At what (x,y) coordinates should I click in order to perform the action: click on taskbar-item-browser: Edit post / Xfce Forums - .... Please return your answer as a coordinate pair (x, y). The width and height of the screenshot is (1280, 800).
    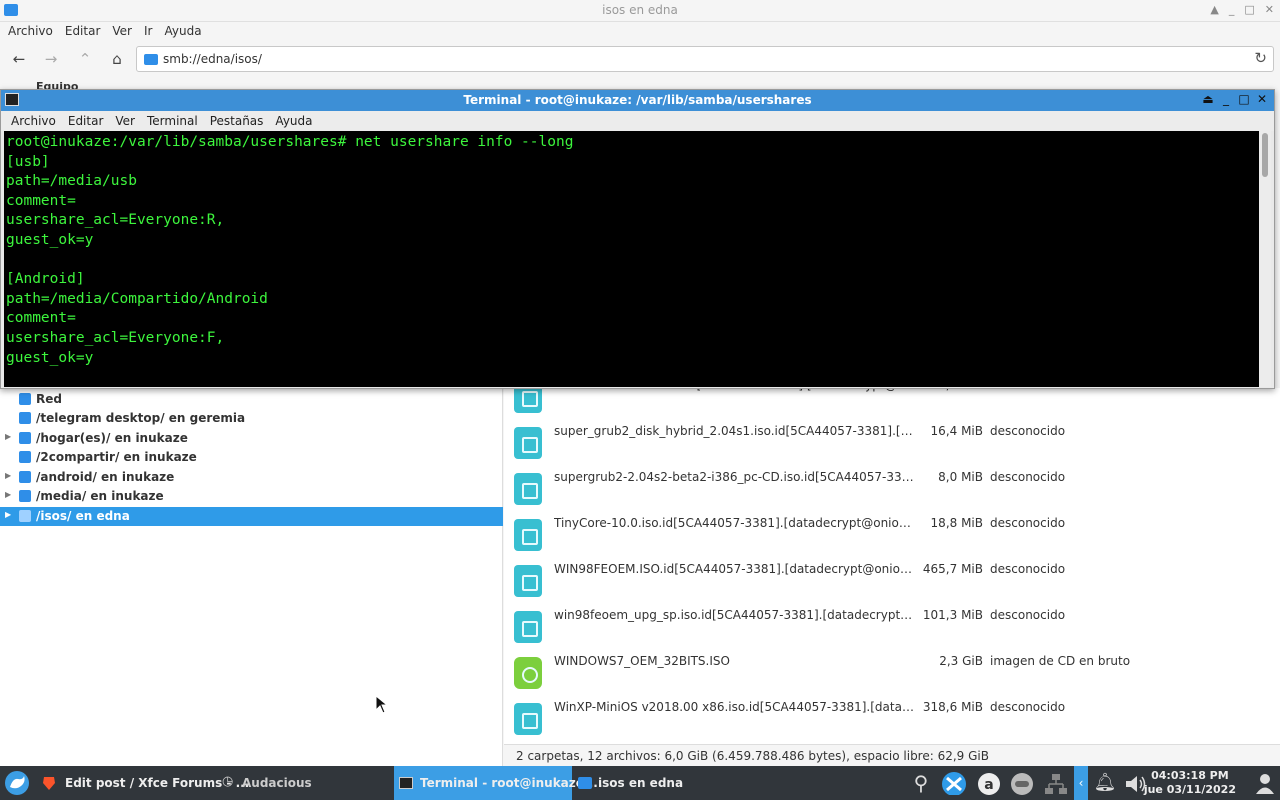
    Looking at the image, I should click on (143, 783).